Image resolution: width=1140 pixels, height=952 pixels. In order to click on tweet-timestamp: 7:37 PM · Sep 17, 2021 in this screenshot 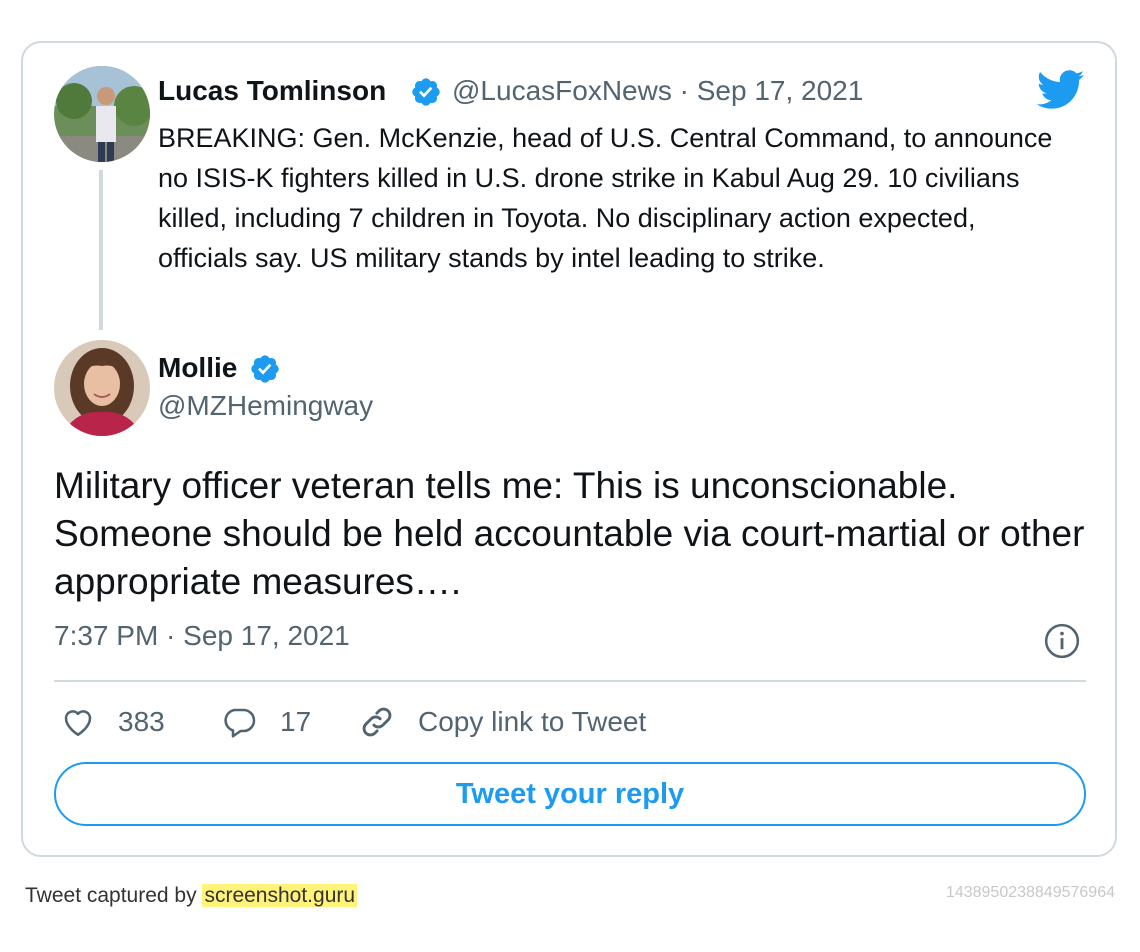, I will do `click(202, 636)`.